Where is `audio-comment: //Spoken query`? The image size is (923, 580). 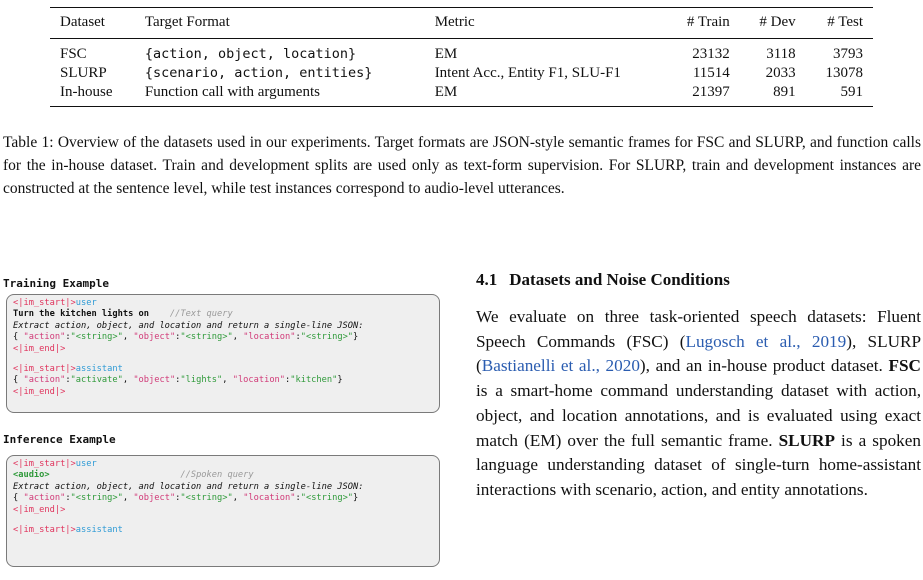 audio-comment: //Spoken query is located at coordinates (217, 475).